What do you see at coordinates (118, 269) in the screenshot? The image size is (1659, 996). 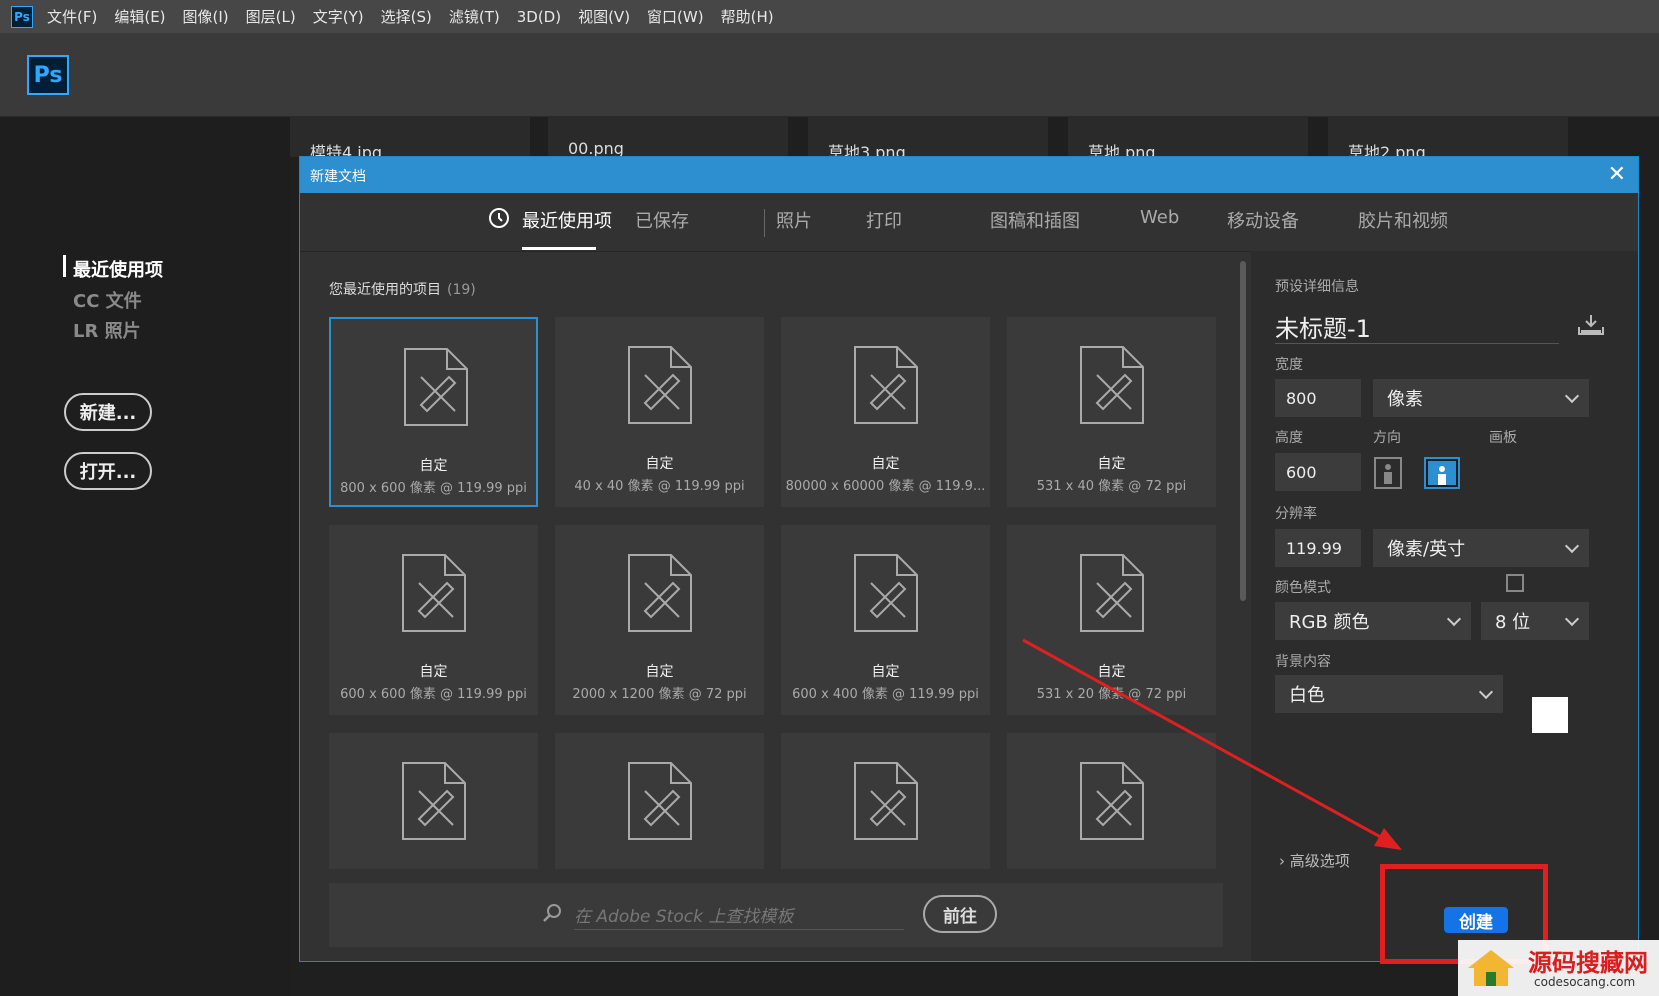 I see `nav-recent: 最近使用项` at bounding box center [118, 269].